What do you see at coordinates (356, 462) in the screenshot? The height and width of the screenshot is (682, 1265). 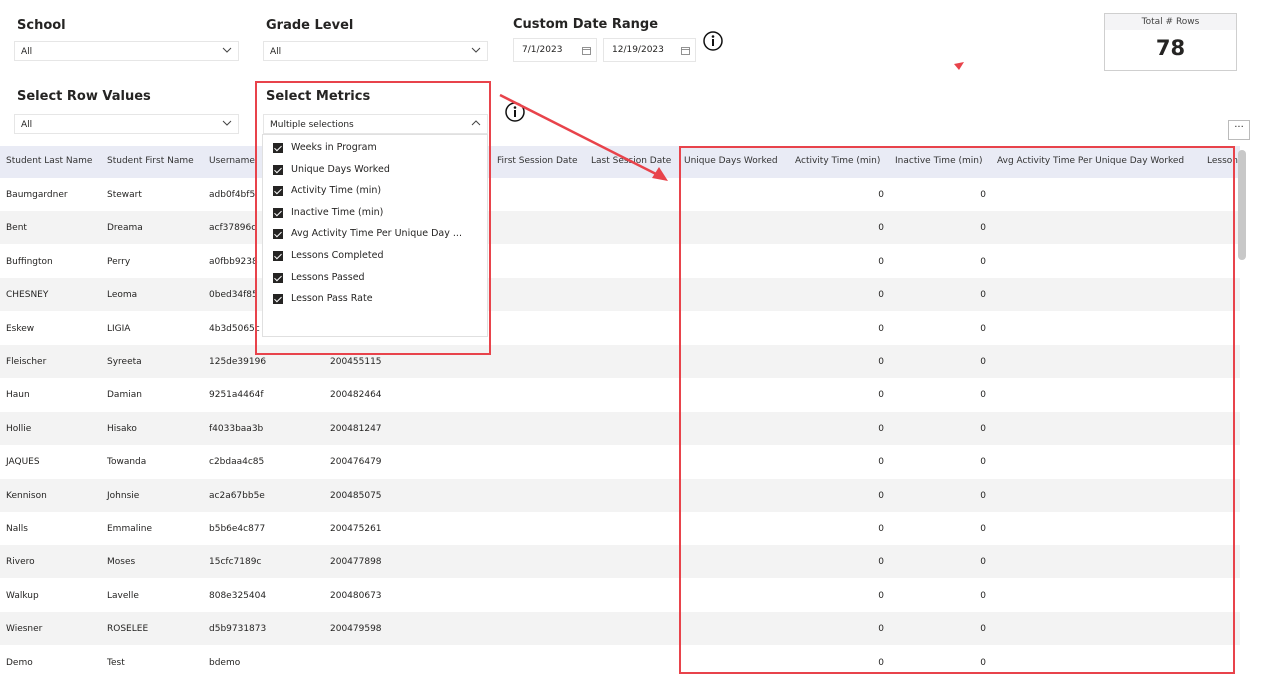 I see `cell-student-id: 200476479` at bounding box center [356, 462].